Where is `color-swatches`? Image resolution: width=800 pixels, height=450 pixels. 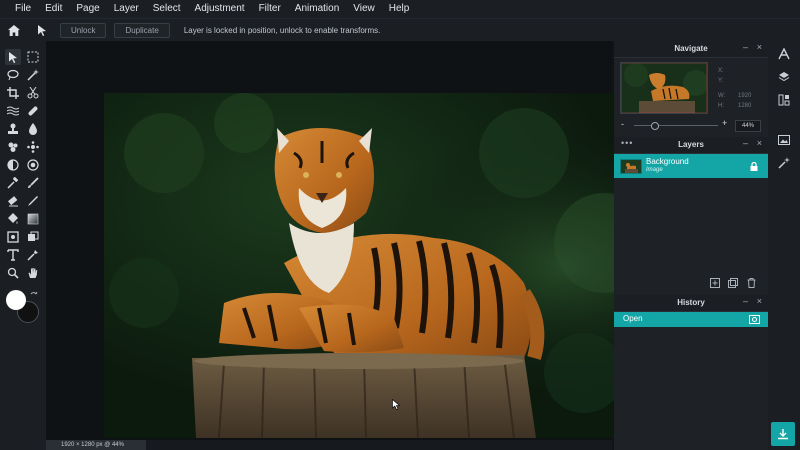 color-swatches is located at coordinates (22, 306).